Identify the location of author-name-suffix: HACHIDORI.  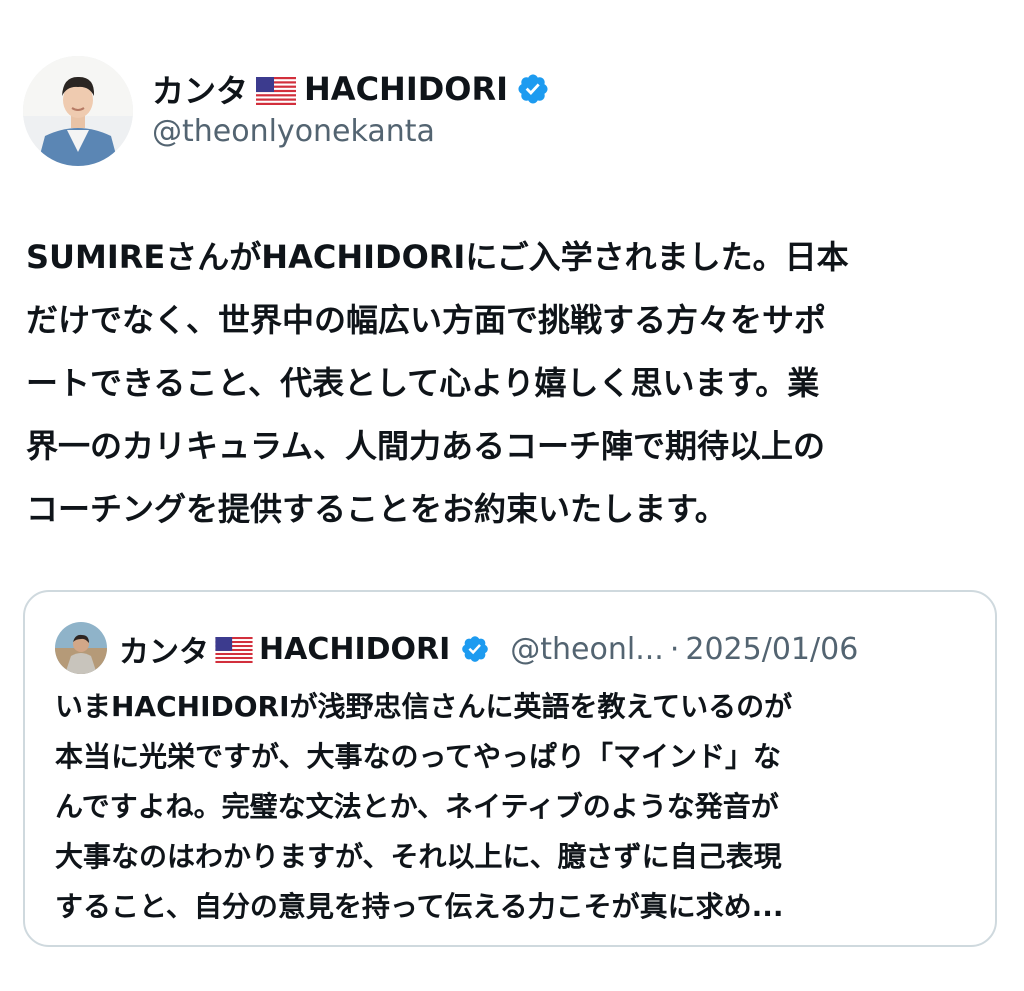
(406, 89).